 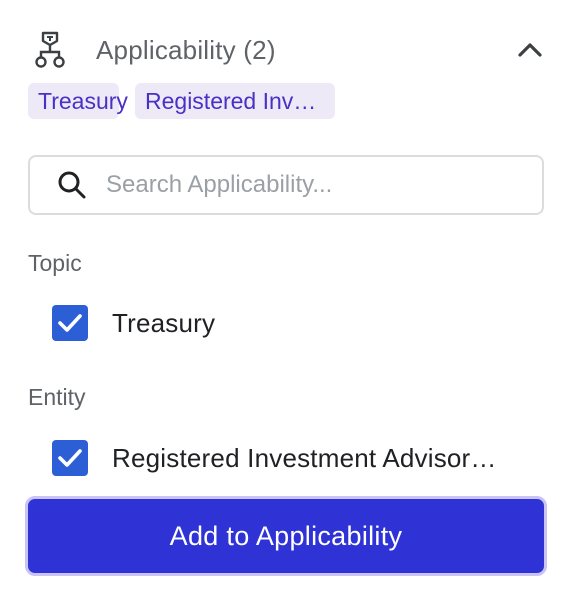 I want to click on add-to-applicability-button: Add to Applicability, so click(x=286, y=536).